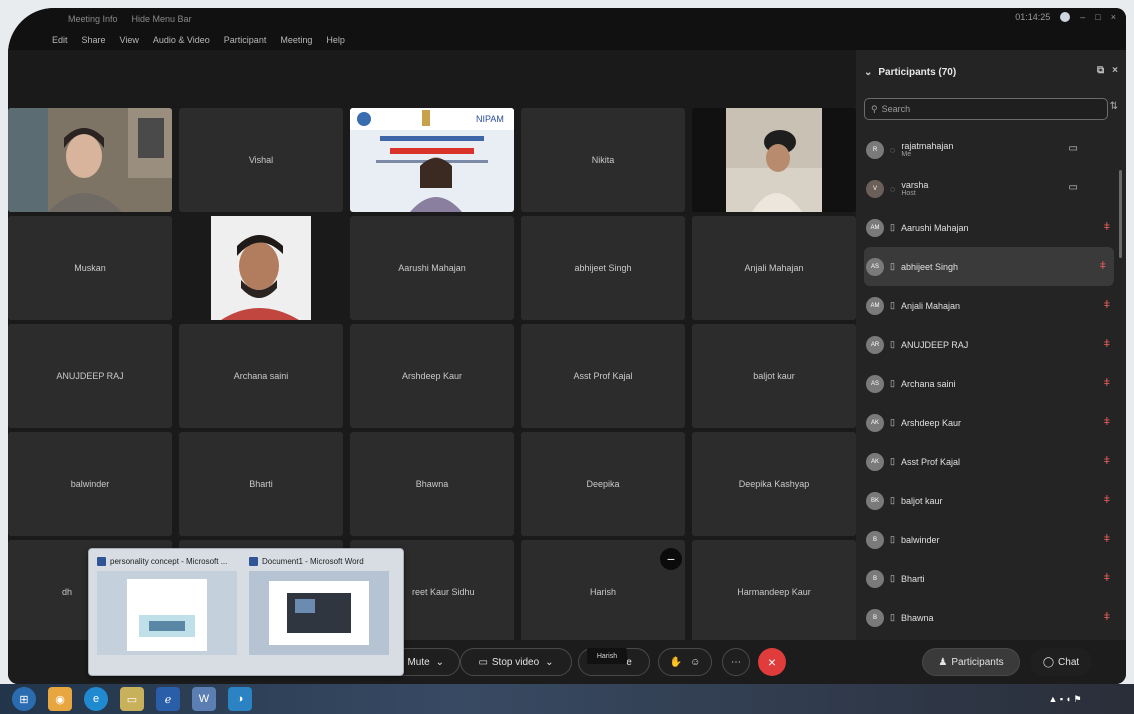  I want to click on participant-row: AS ▯ Archana saini ǂ, so click(991, 383).